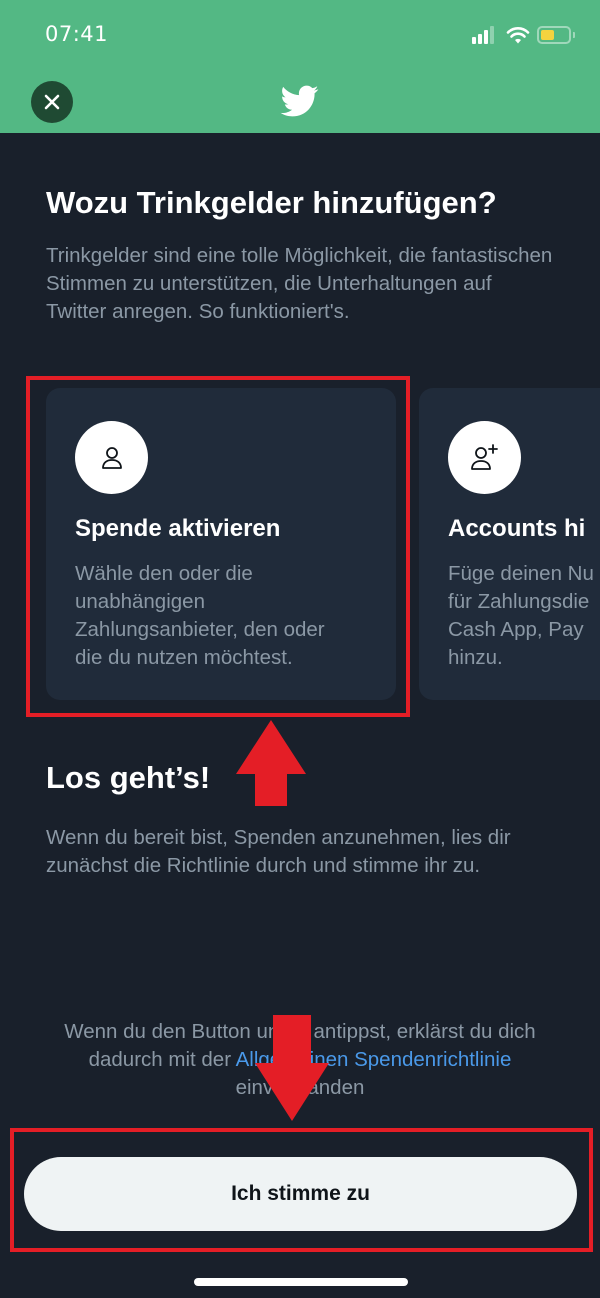 The height and width of the screenshot is (1298, 600). I want to click on battery-level, so click(547, 35).